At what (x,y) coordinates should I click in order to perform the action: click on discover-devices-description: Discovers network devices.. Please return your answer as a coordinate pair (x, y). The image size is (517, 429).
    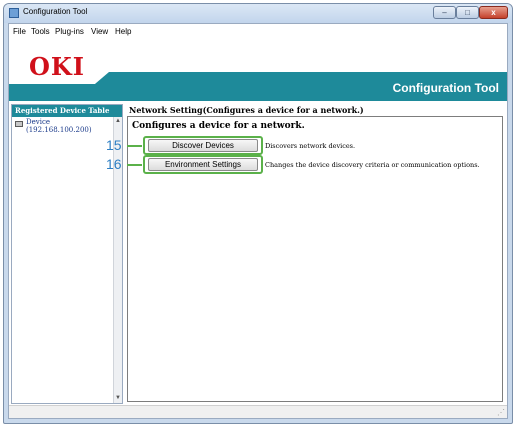
    Looking at the image, I should click on (310, 146).